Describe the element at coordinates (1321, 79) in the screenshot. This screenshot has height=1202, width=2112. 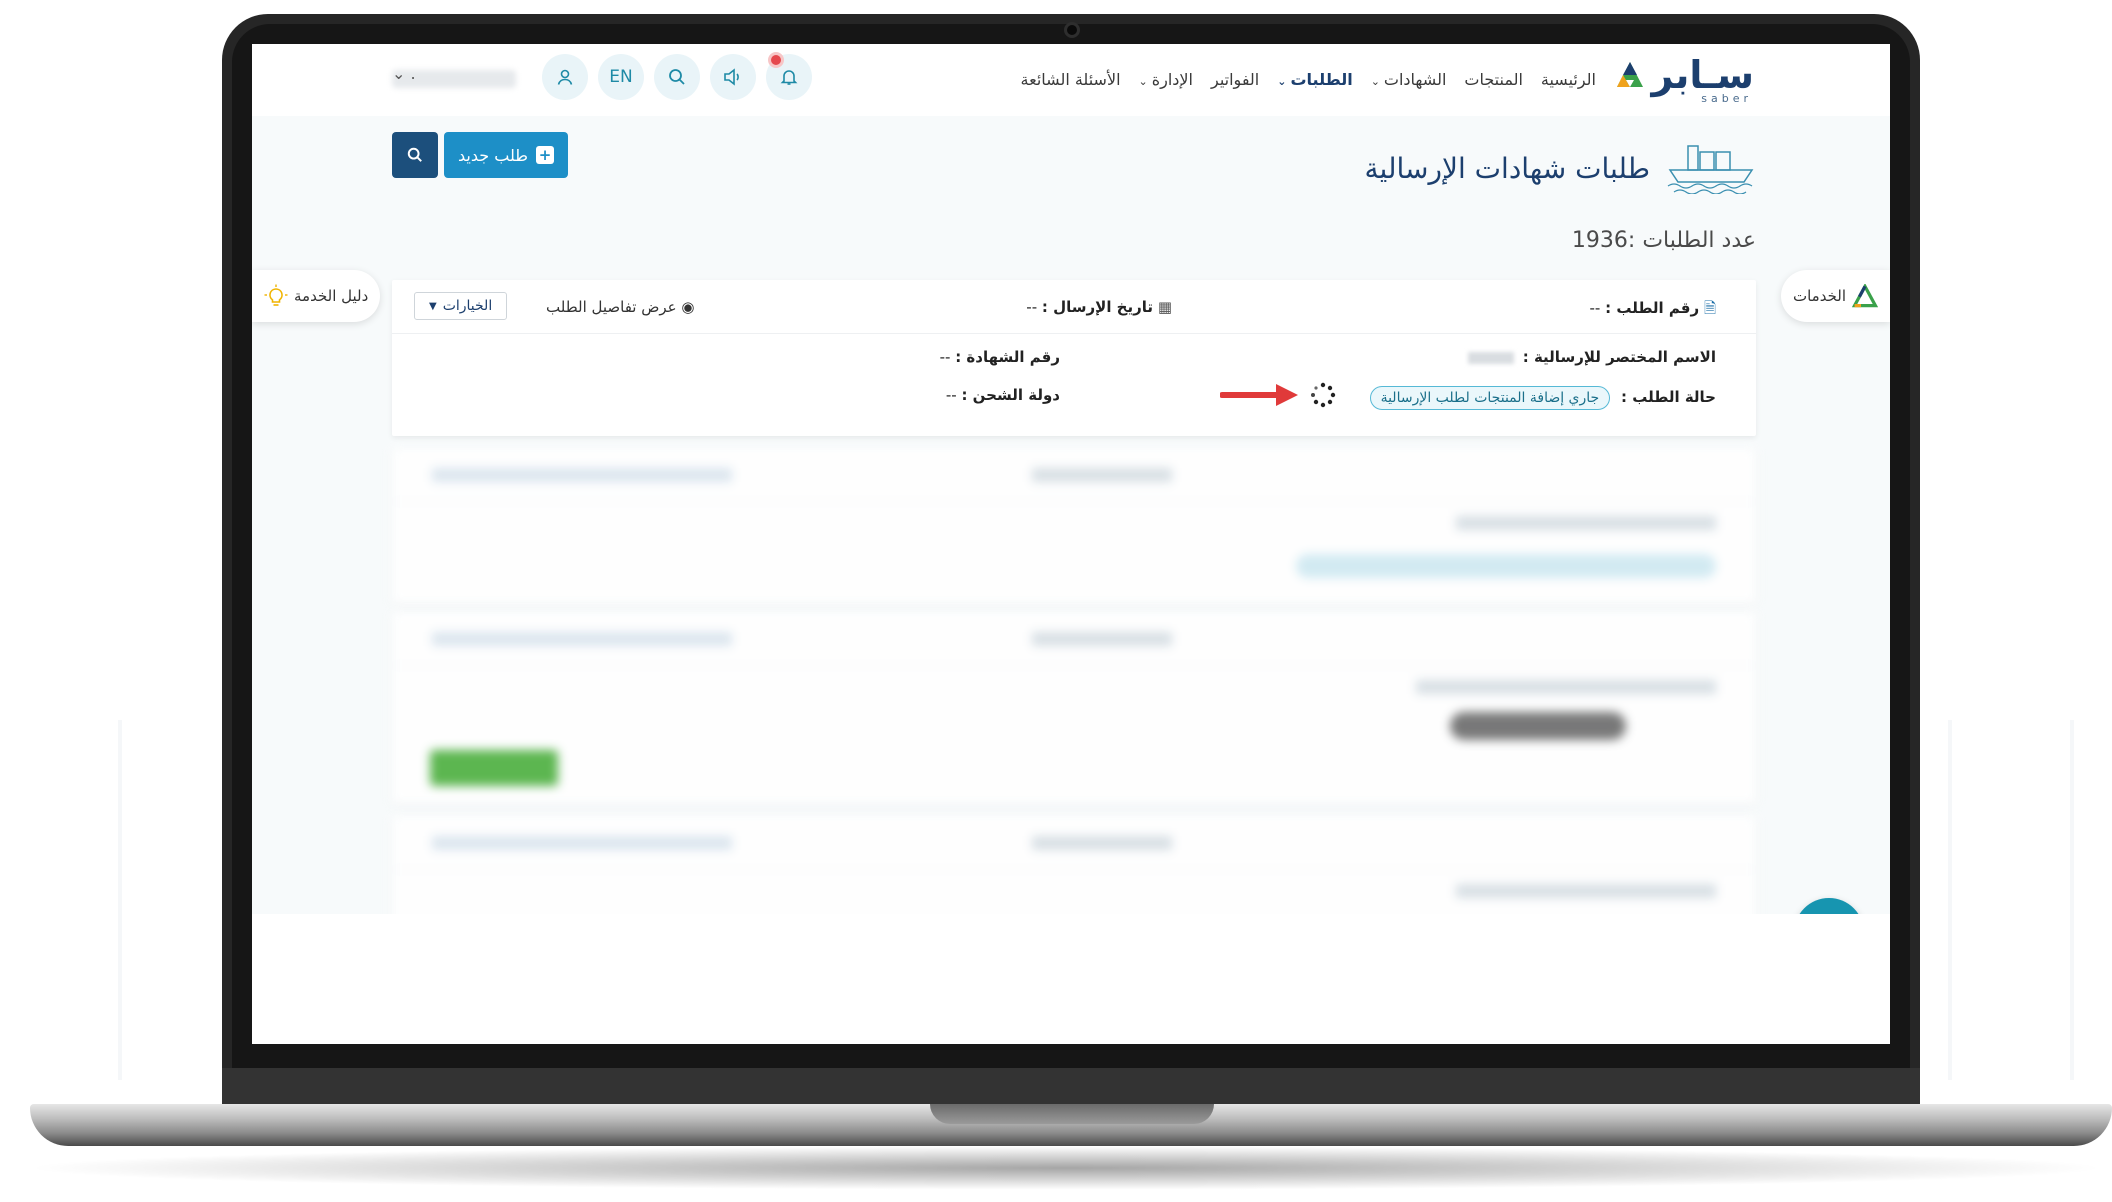
I see `menu-item-requests-label: الطلبات` at that location.